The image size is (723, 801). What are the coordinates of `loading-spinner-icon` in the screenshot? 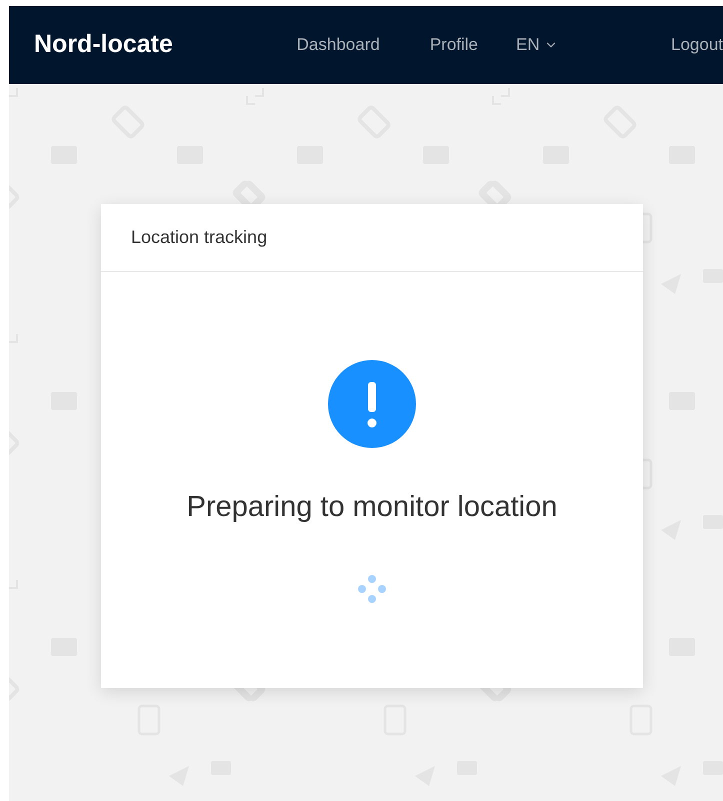 It's located at (372, 589).